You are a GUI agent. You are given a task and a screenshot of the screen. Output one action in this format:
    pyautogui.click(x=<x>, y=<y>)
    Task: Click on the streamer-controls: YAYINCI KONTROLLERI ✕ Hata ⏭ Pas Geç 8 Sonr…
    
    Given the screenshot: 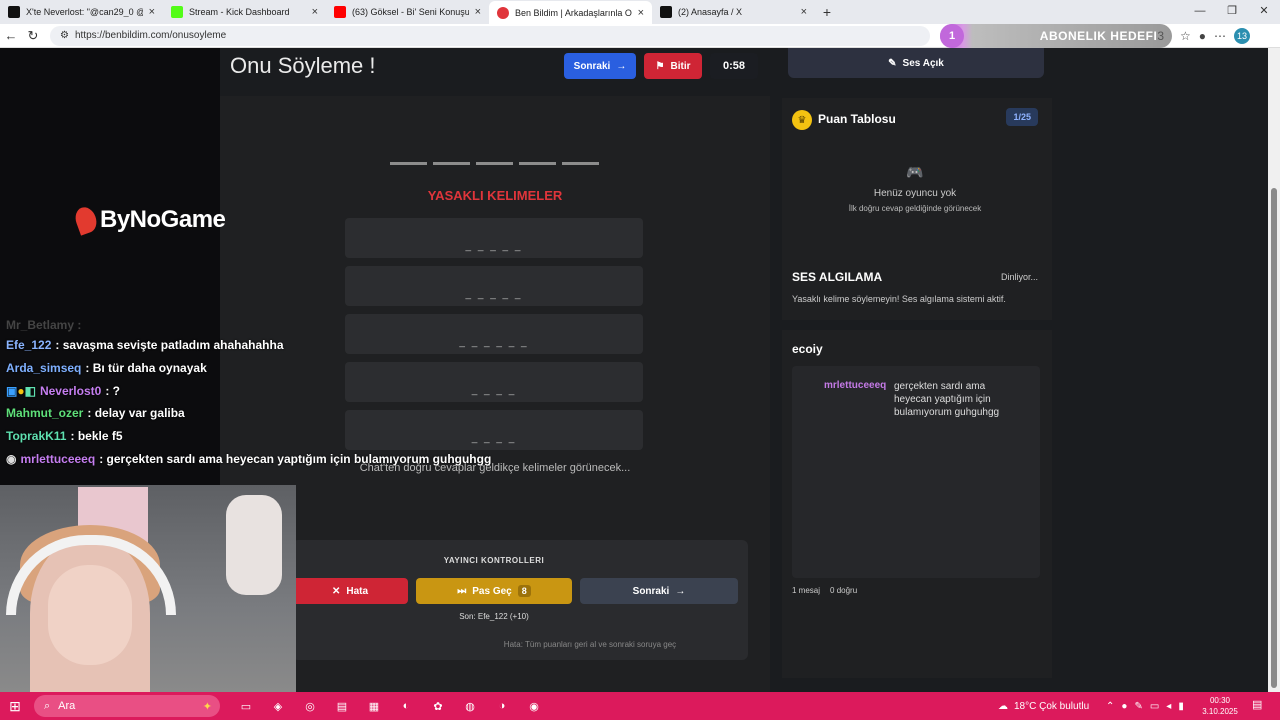 What is the action you would take?
    pyautogui.click(x=520, y=600)
    